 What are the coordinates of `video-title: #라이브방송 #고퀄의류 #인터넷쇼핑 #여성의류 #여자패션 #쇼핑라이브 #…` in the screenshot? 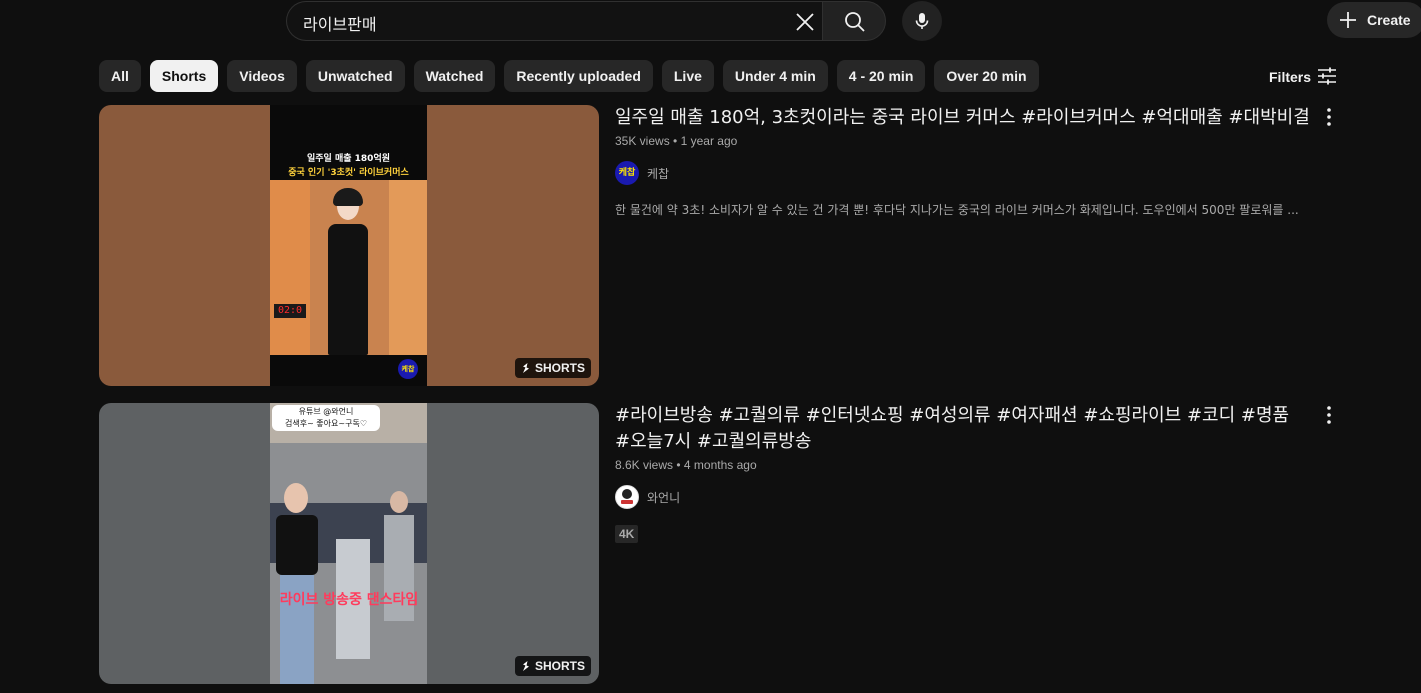 It's located at (960, 429).